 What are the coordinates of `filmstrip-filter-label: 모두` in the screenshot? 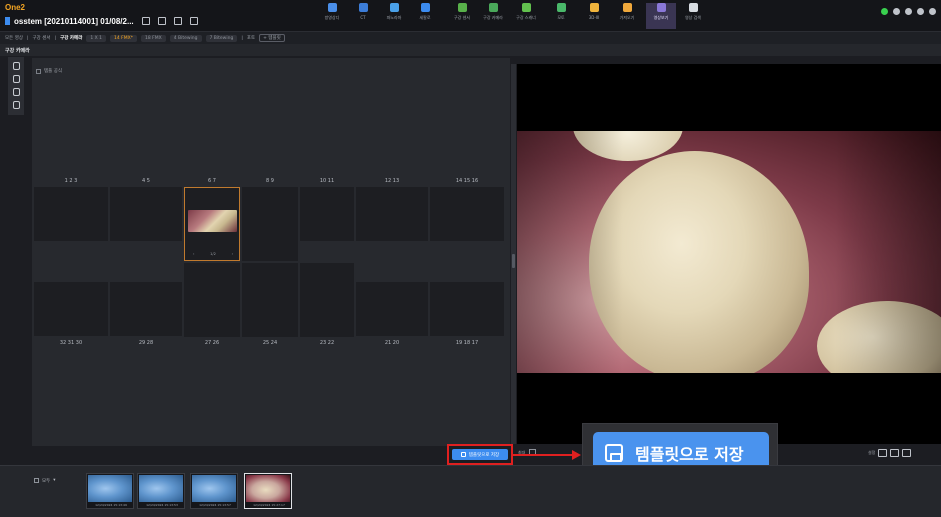 It's located at (46, 481).